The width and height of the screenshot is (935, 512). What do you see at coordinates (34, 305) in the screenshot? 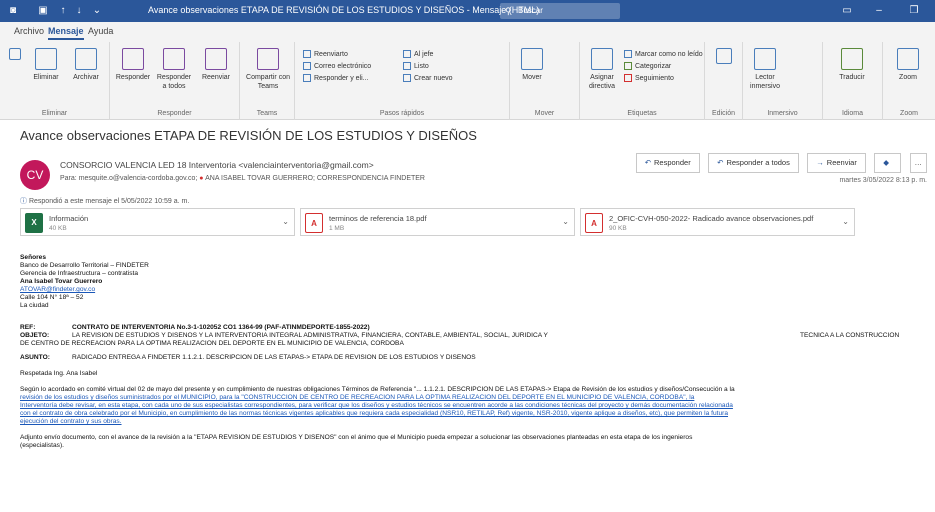
I see `address-line: La ciudad` at bounding box center [34, 305].